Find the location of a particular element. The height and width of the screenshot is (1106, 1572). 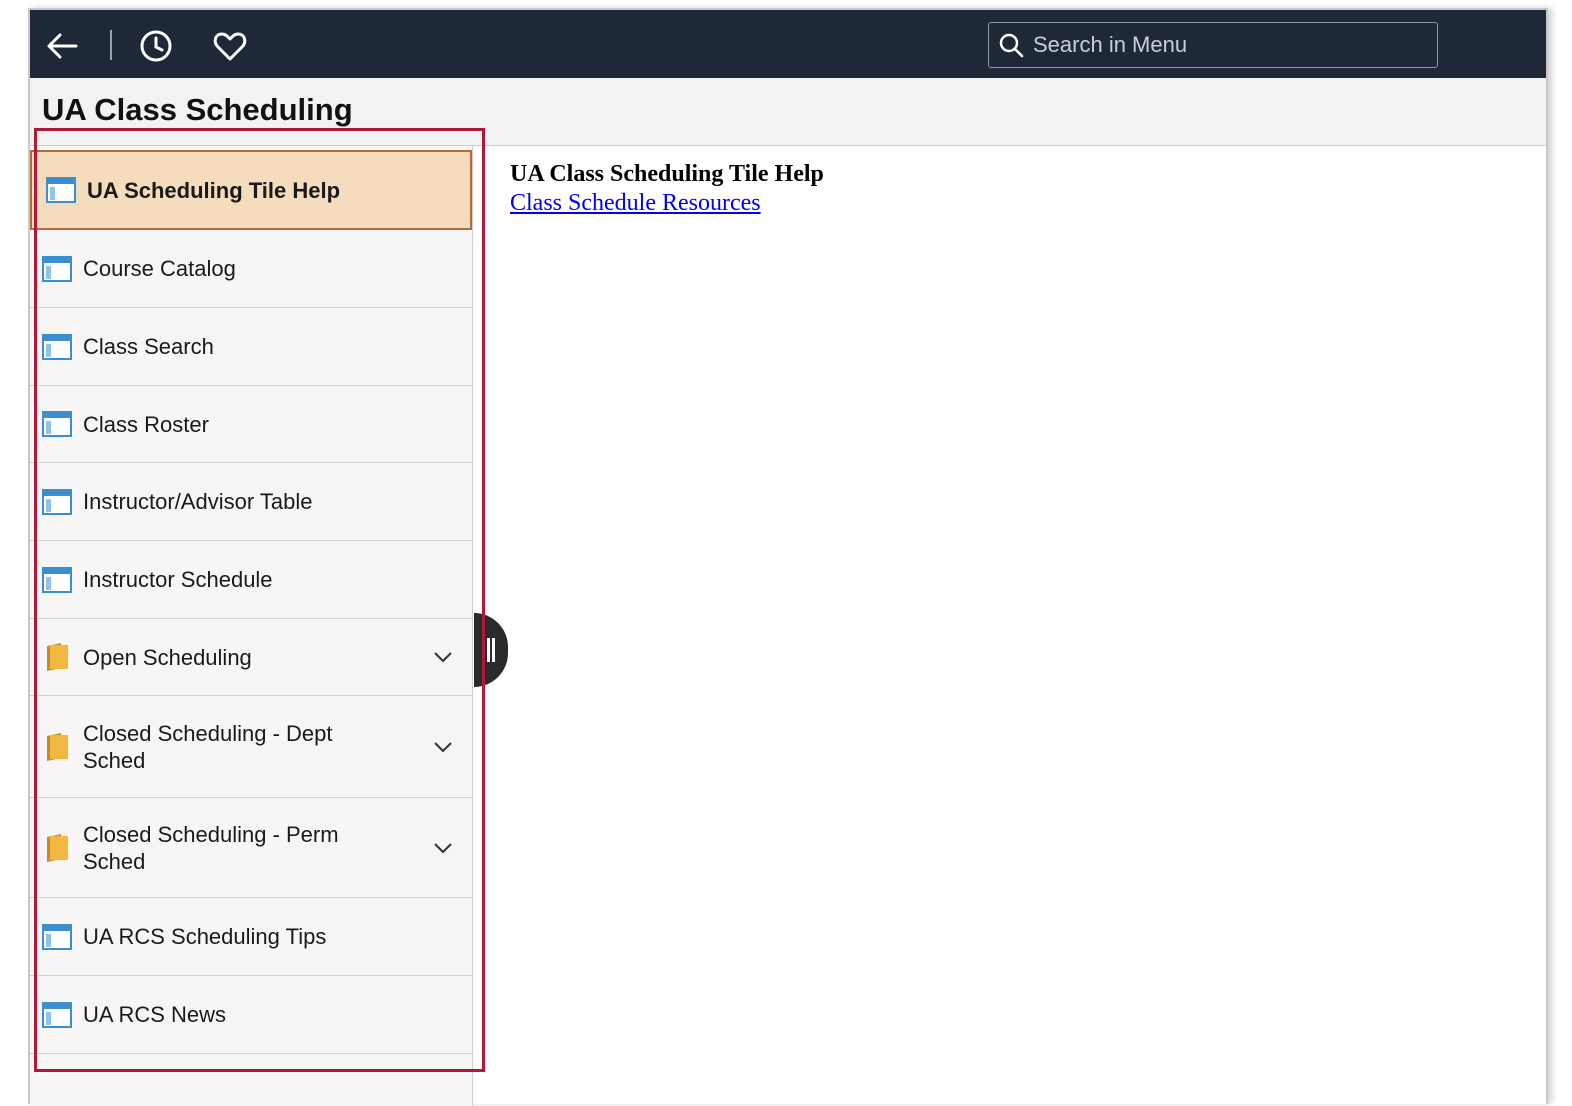

history-clock-icon is located at coordinates (156, 46).